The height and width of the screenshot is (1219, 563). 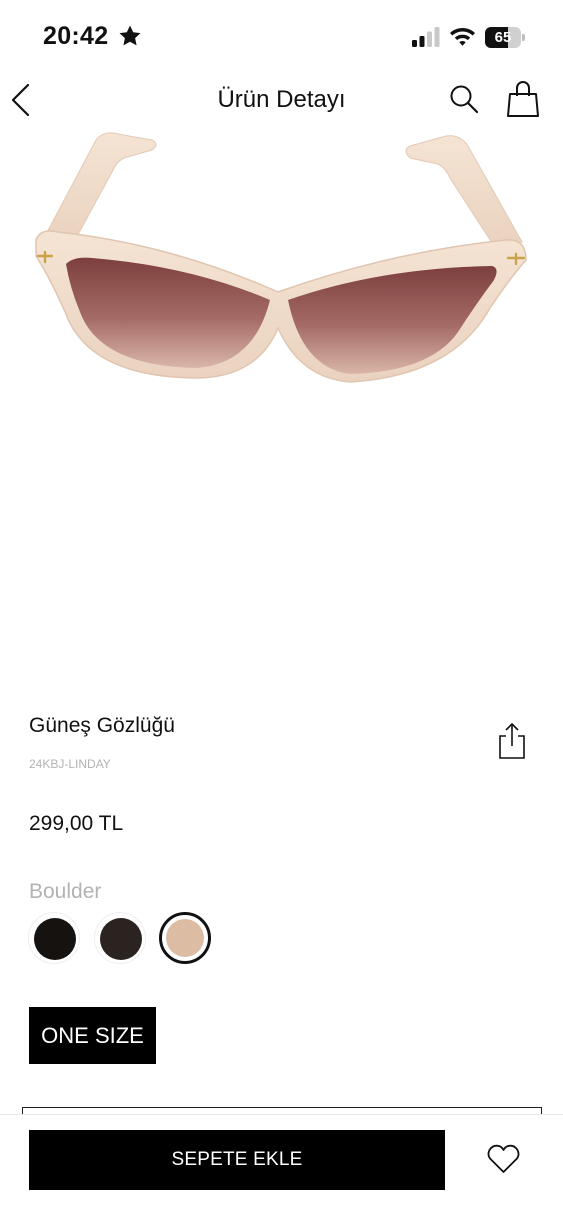 What do you see at coordinates (92, 1035) in the screenshot?
I see `size-option-one-size: ONE SIZE` at bounding box center [92, 1035].